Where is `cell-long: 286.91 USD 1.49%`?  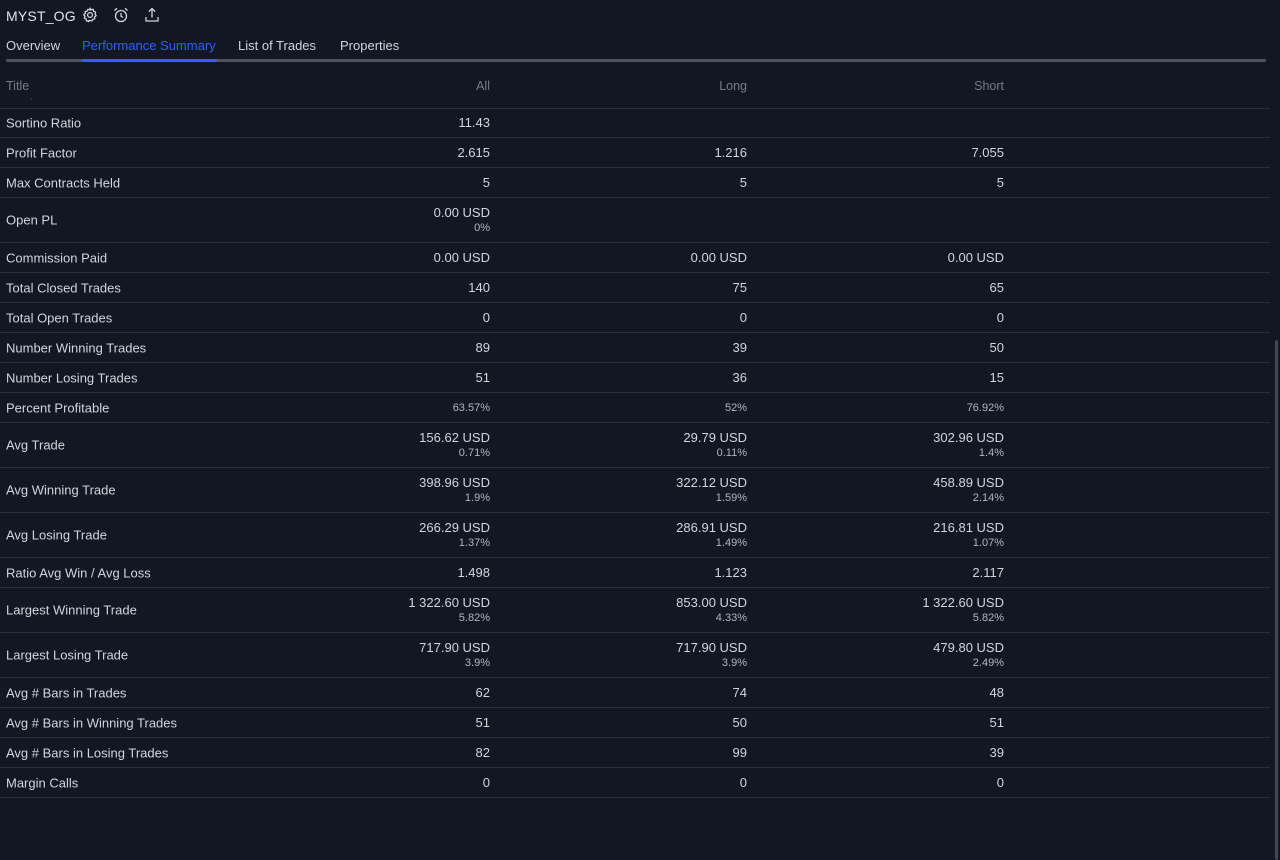
cell-long: 286.91 USD 1.49% is located at coordinates (711, 535).